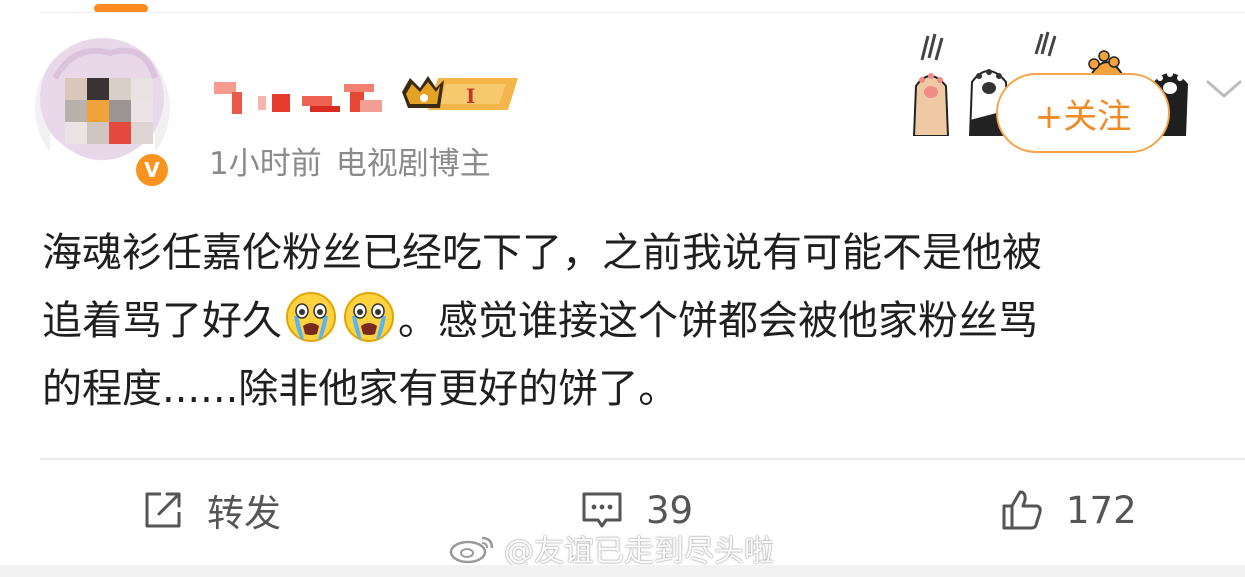  What do you see at coordinates (611, 548) in the screenshot?
I see `watermark: @友谊已走到尽头啦` at bounding box center [611, 548].